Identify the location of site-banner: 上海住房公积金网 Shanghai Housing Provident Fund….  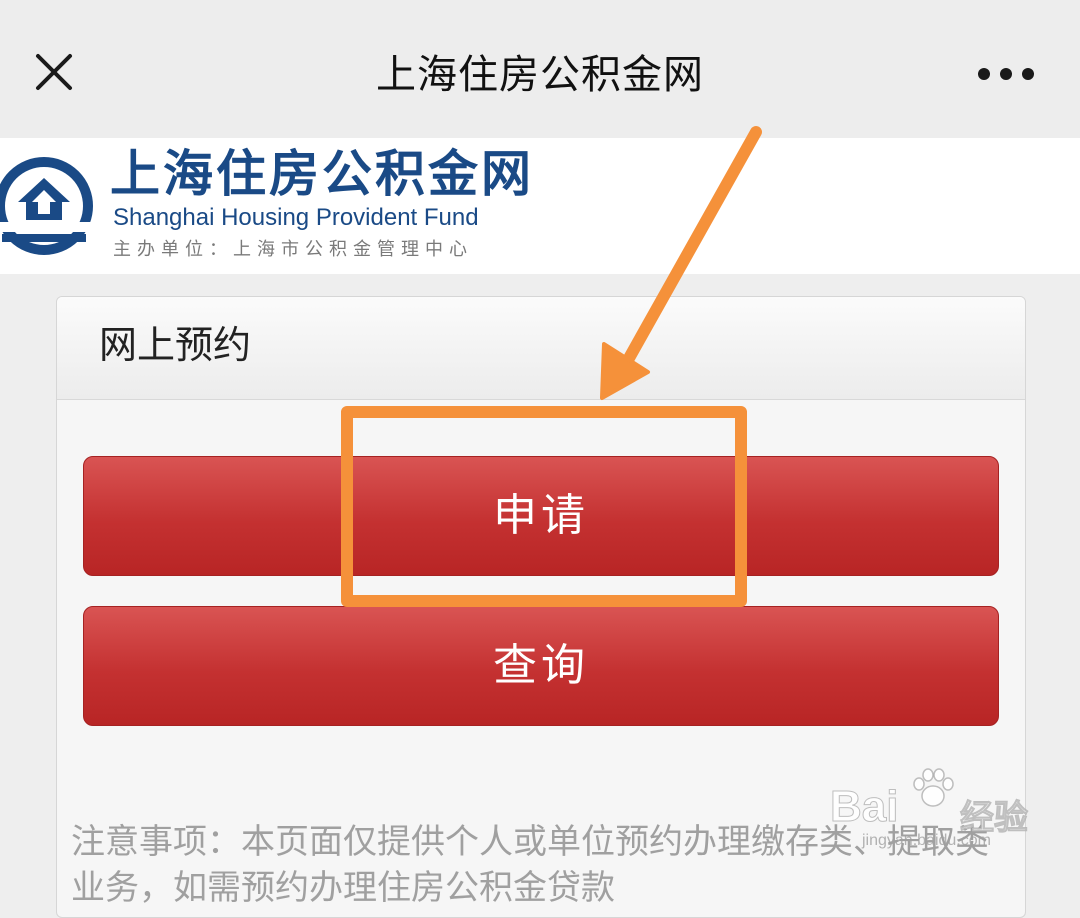
(540, 206).